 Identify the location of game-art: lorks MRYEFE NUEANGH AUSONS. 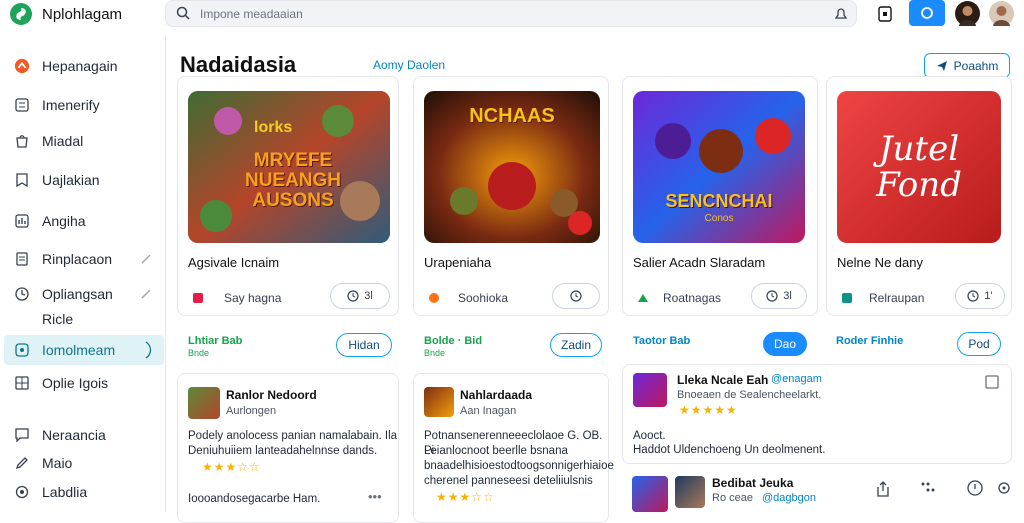
(289, 167).